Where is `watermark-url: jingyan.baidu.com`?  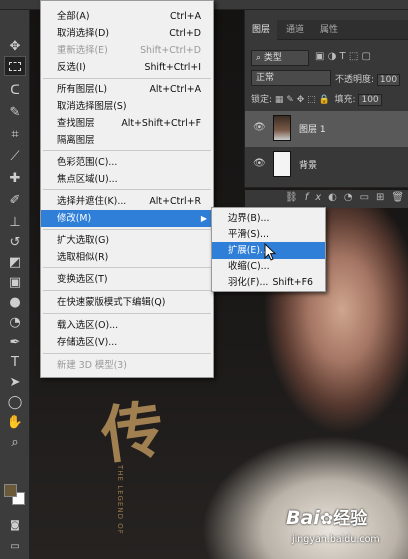 watermark-url: jingyan.baidu.com is located at coordinates (336, 539).